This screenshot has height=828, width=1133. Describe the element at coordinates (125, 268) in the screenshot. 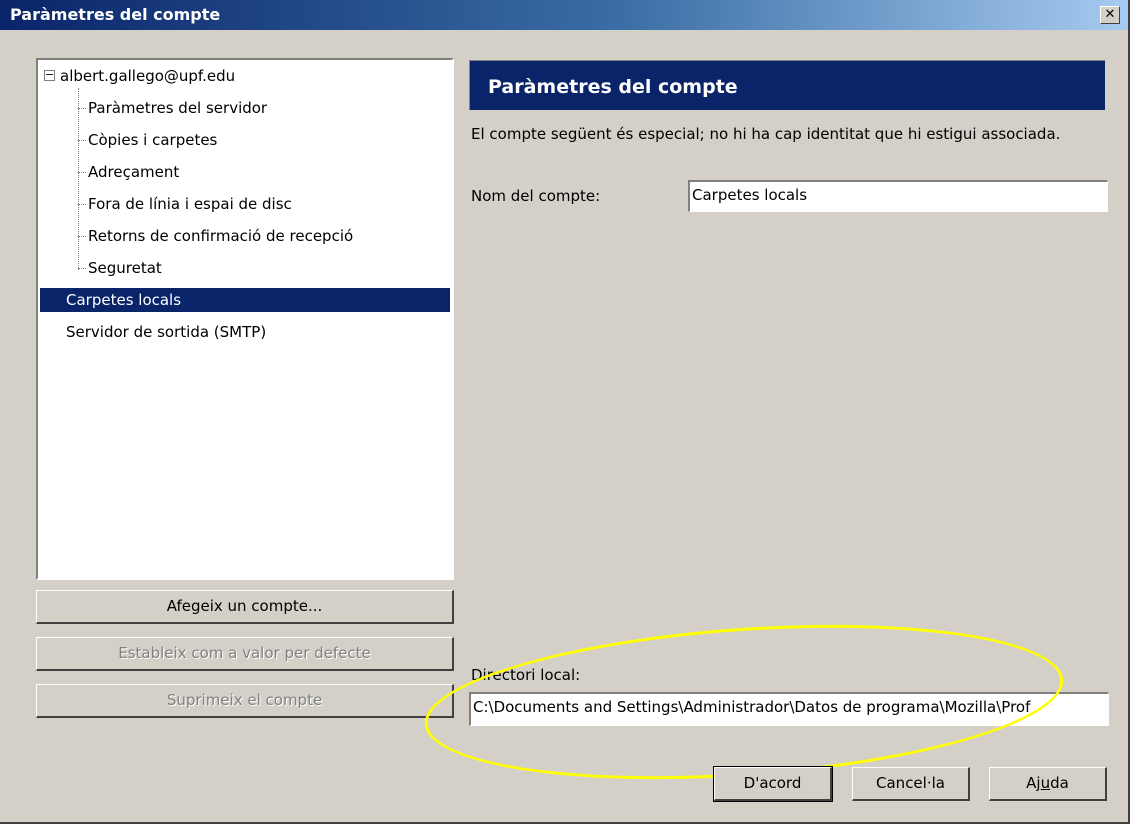

I see `tree-item-security: Seguretat` at that location.